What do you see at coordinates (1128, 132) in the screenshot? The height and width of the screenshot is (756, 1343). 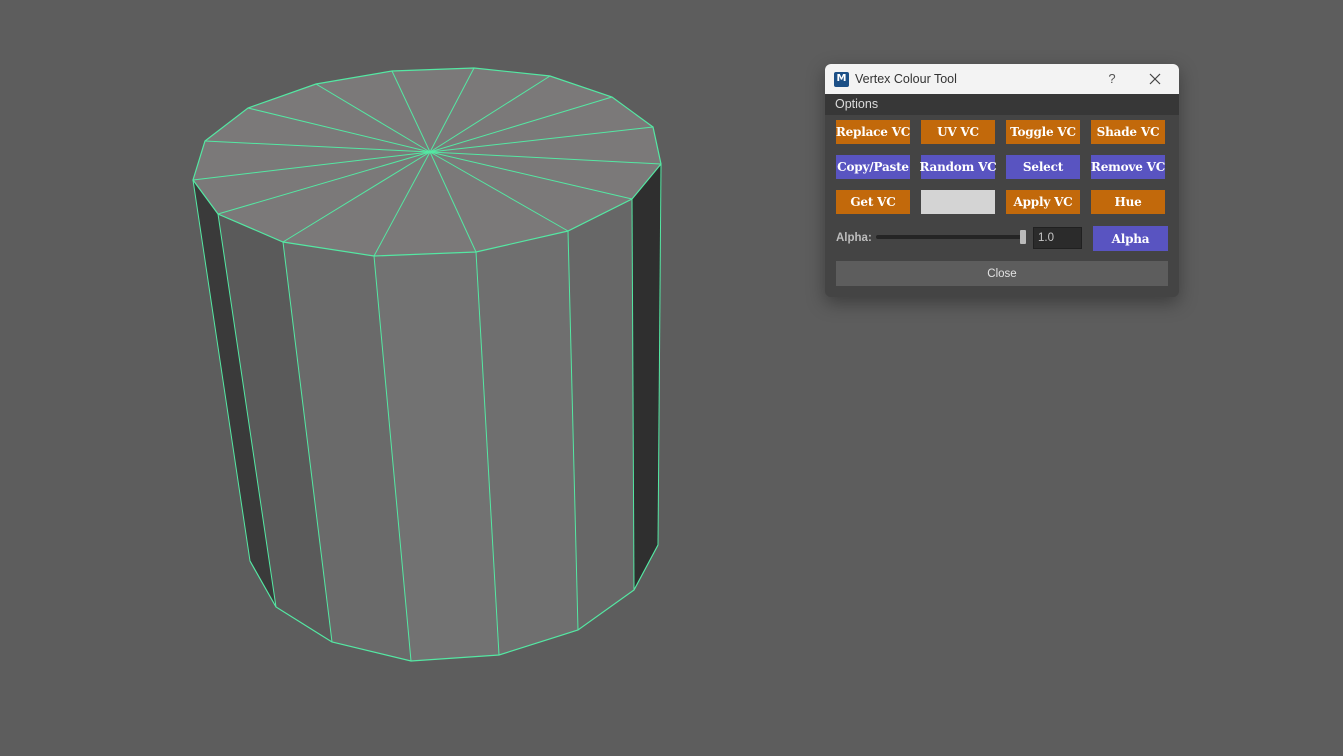 I see `shade-vc-button: Shade VC` at bounding box center [1128, 132].